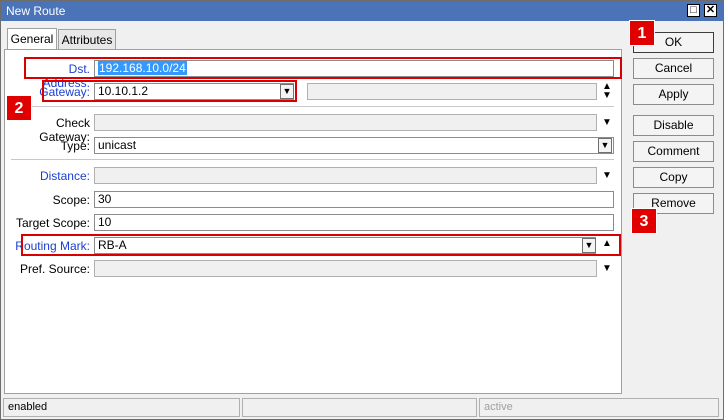  I want to click on target-scope-value: 10, so click(105, 222).